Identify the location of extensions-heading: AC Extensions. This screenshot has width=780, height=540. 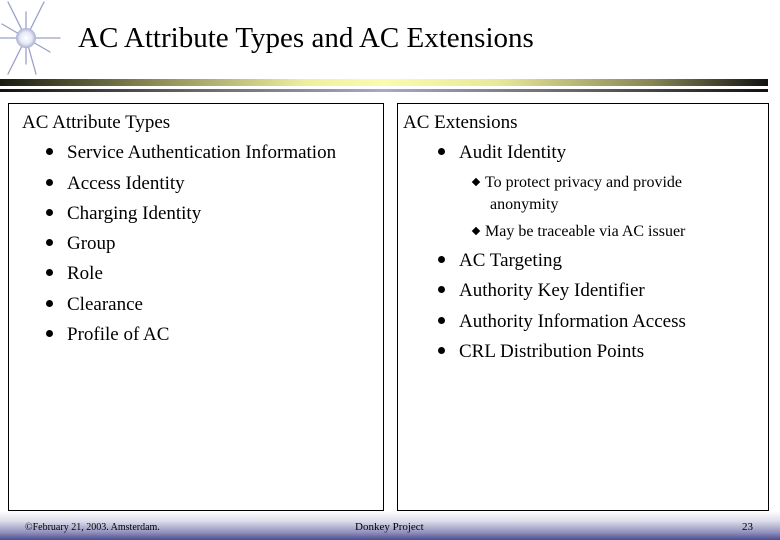
(460, 122).